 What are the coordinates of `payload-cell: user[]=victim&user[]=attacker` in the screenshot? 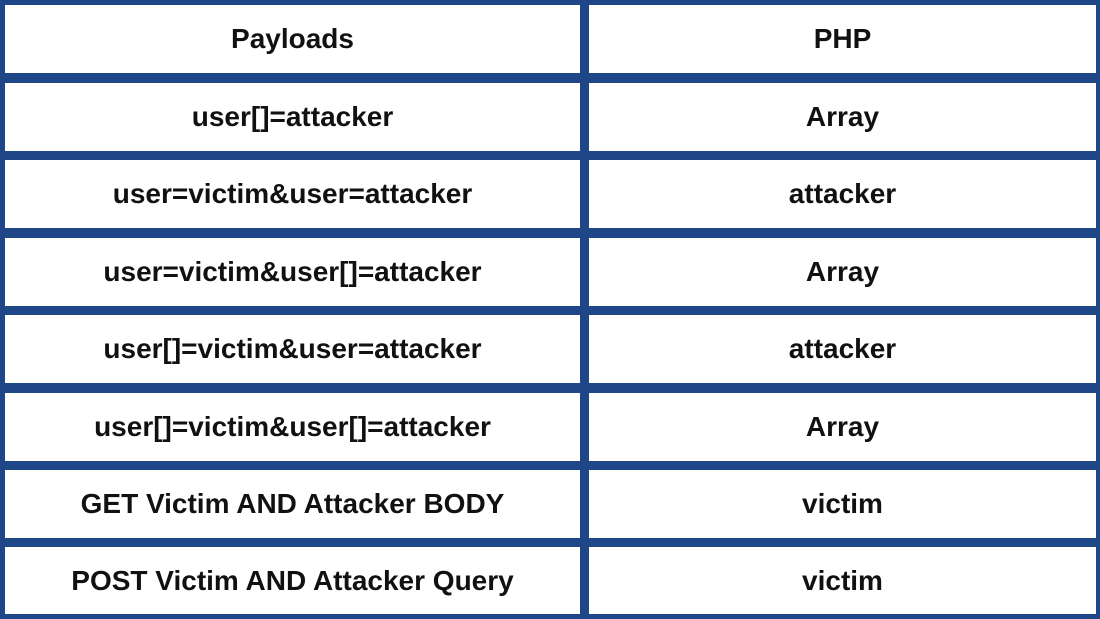 It's located at (292, 427).